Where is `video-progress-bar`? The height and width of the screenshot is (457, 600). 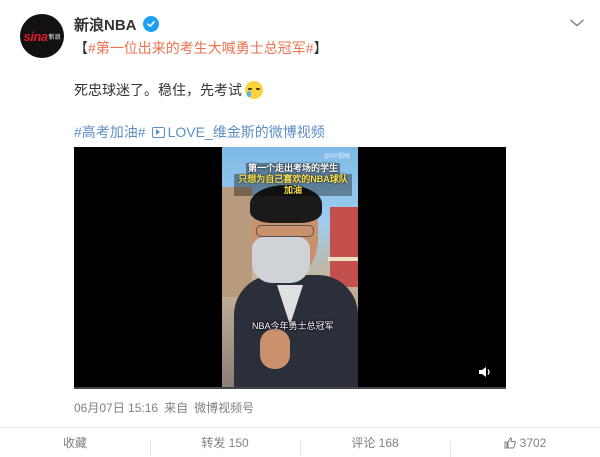
video-progress-bar is located at coordinates (290, 388).